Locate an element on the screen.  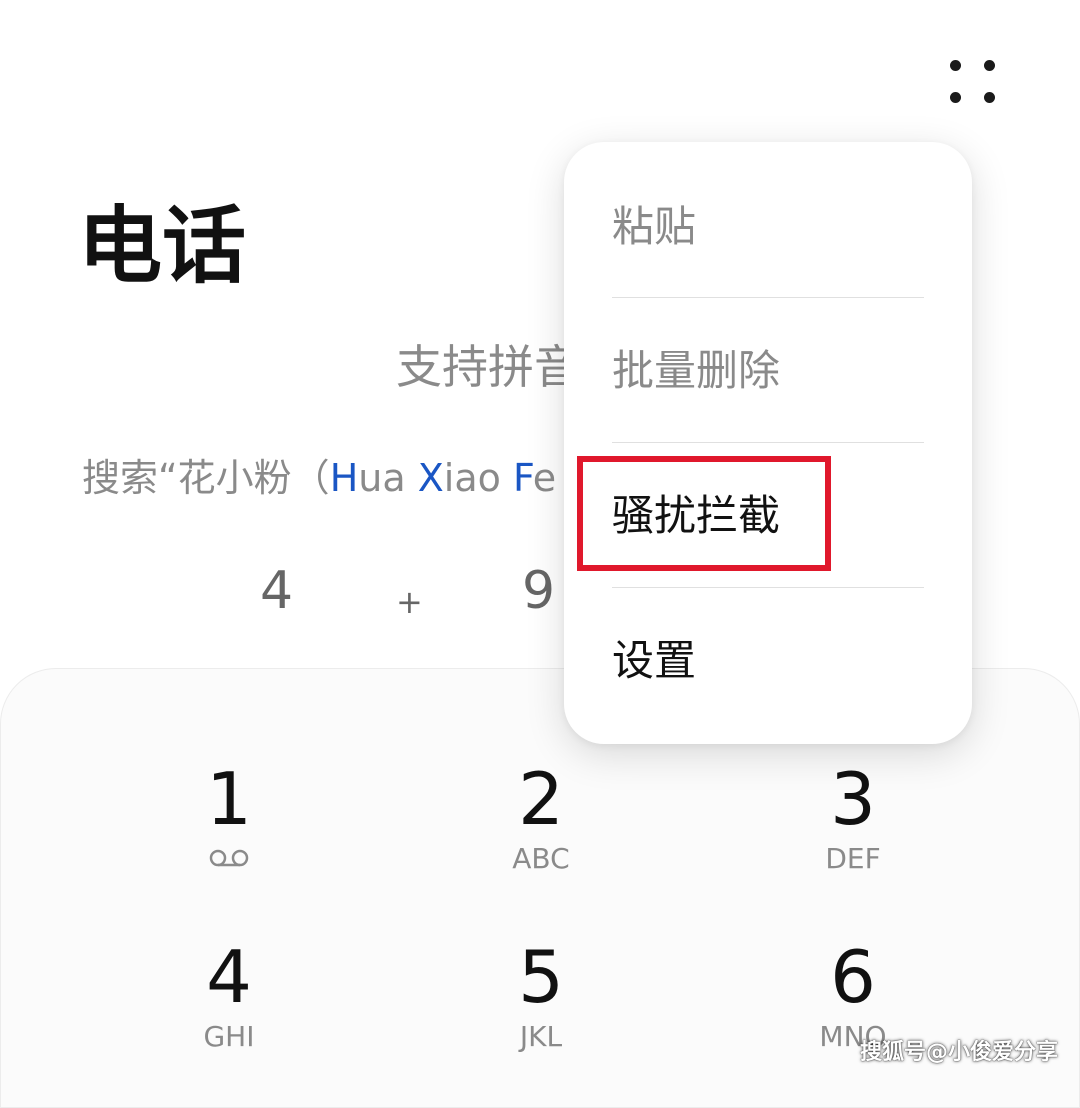
search-example-prefix: 搜索“花小粉（ is located at coordinates (206, 478).